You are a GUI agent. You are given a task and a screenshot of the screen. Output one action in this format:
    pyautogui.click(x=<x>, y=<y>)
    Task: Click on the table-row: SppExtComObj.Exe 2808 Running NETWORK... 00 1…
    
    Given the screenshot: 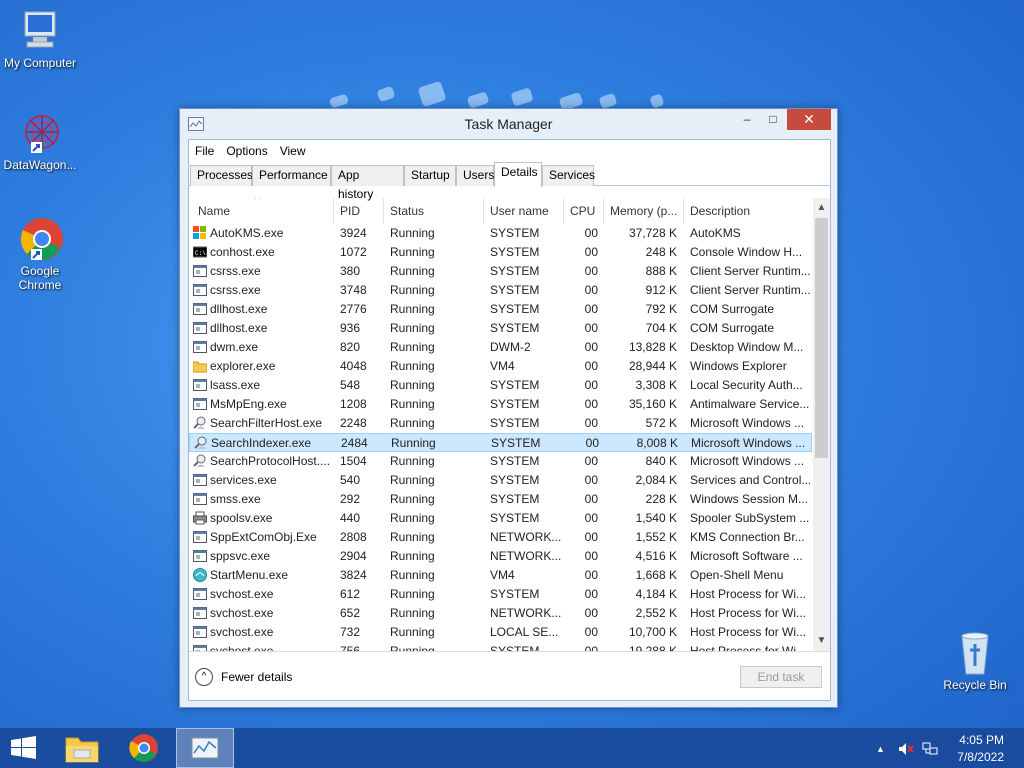 What is the action you would take?
    pyautogui.click(x=500, y=537)
    